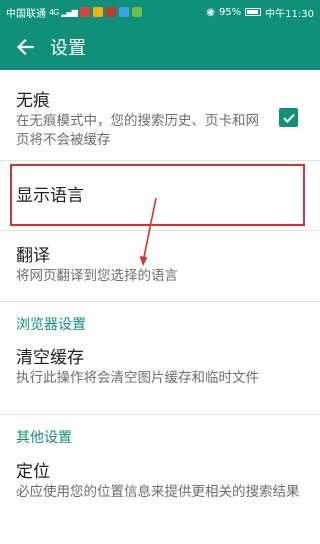 The image size is (320, 544). Describe the element at coordinates (110, 12) in the screenshot. I see `news-icon` at that location.